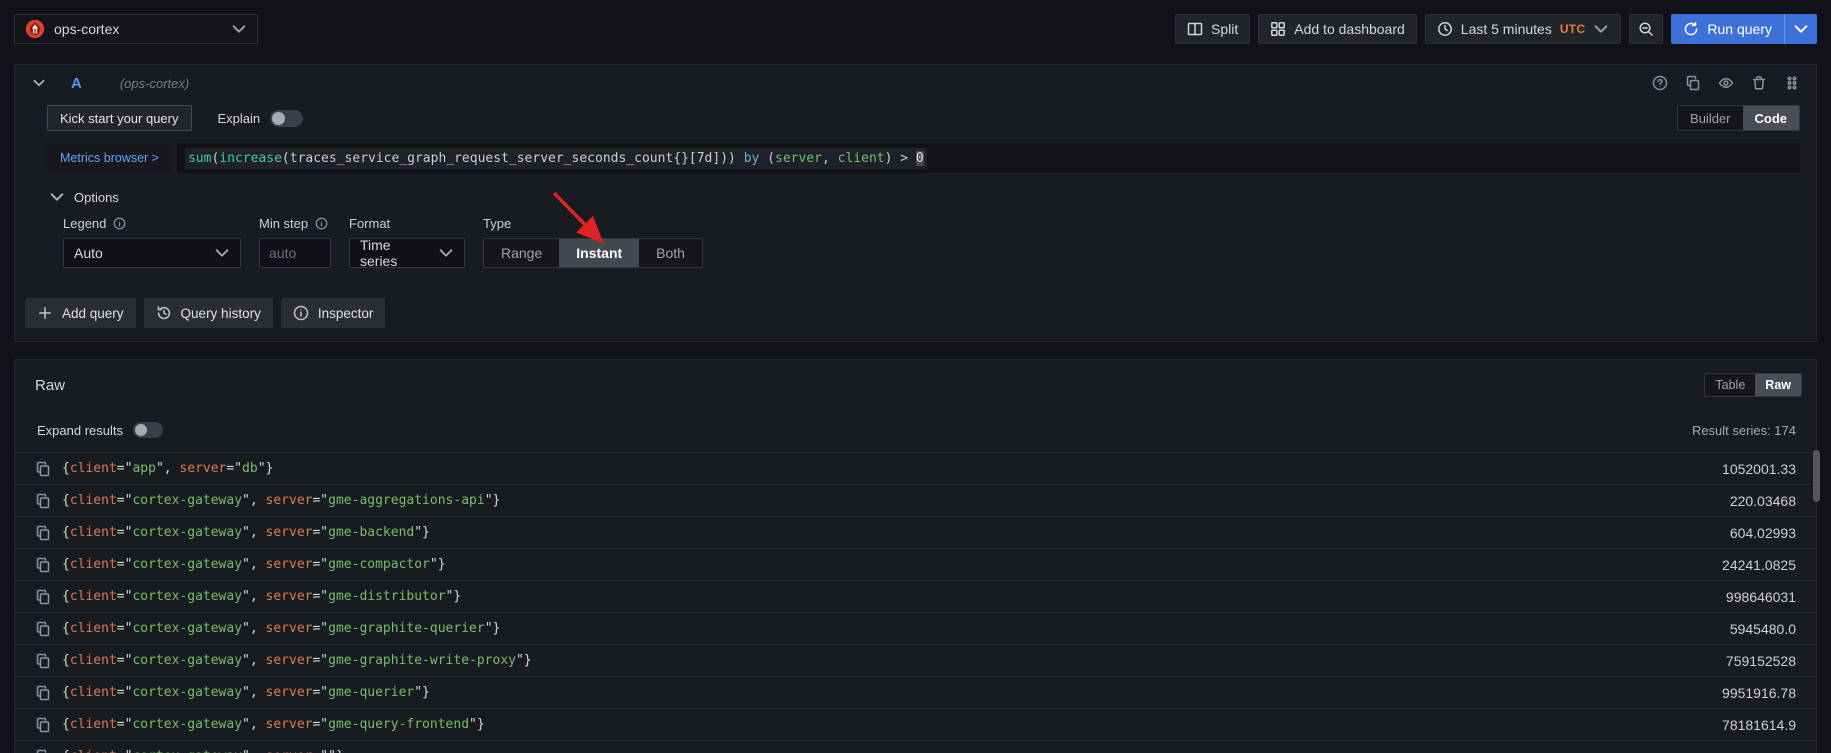  I want to click on result-row: {client="app", server="db"} 1052001.33, so click(915, 468).